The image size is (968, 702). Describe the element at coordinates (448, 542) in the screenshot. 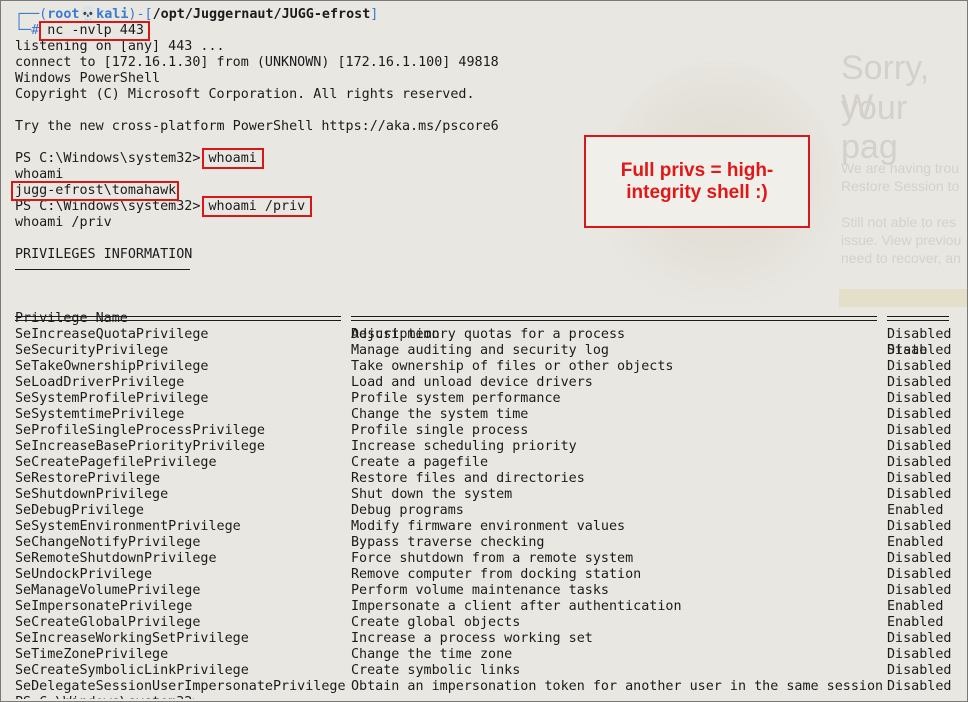

I see `privilege-description: Bypass traverse checking` at that location.